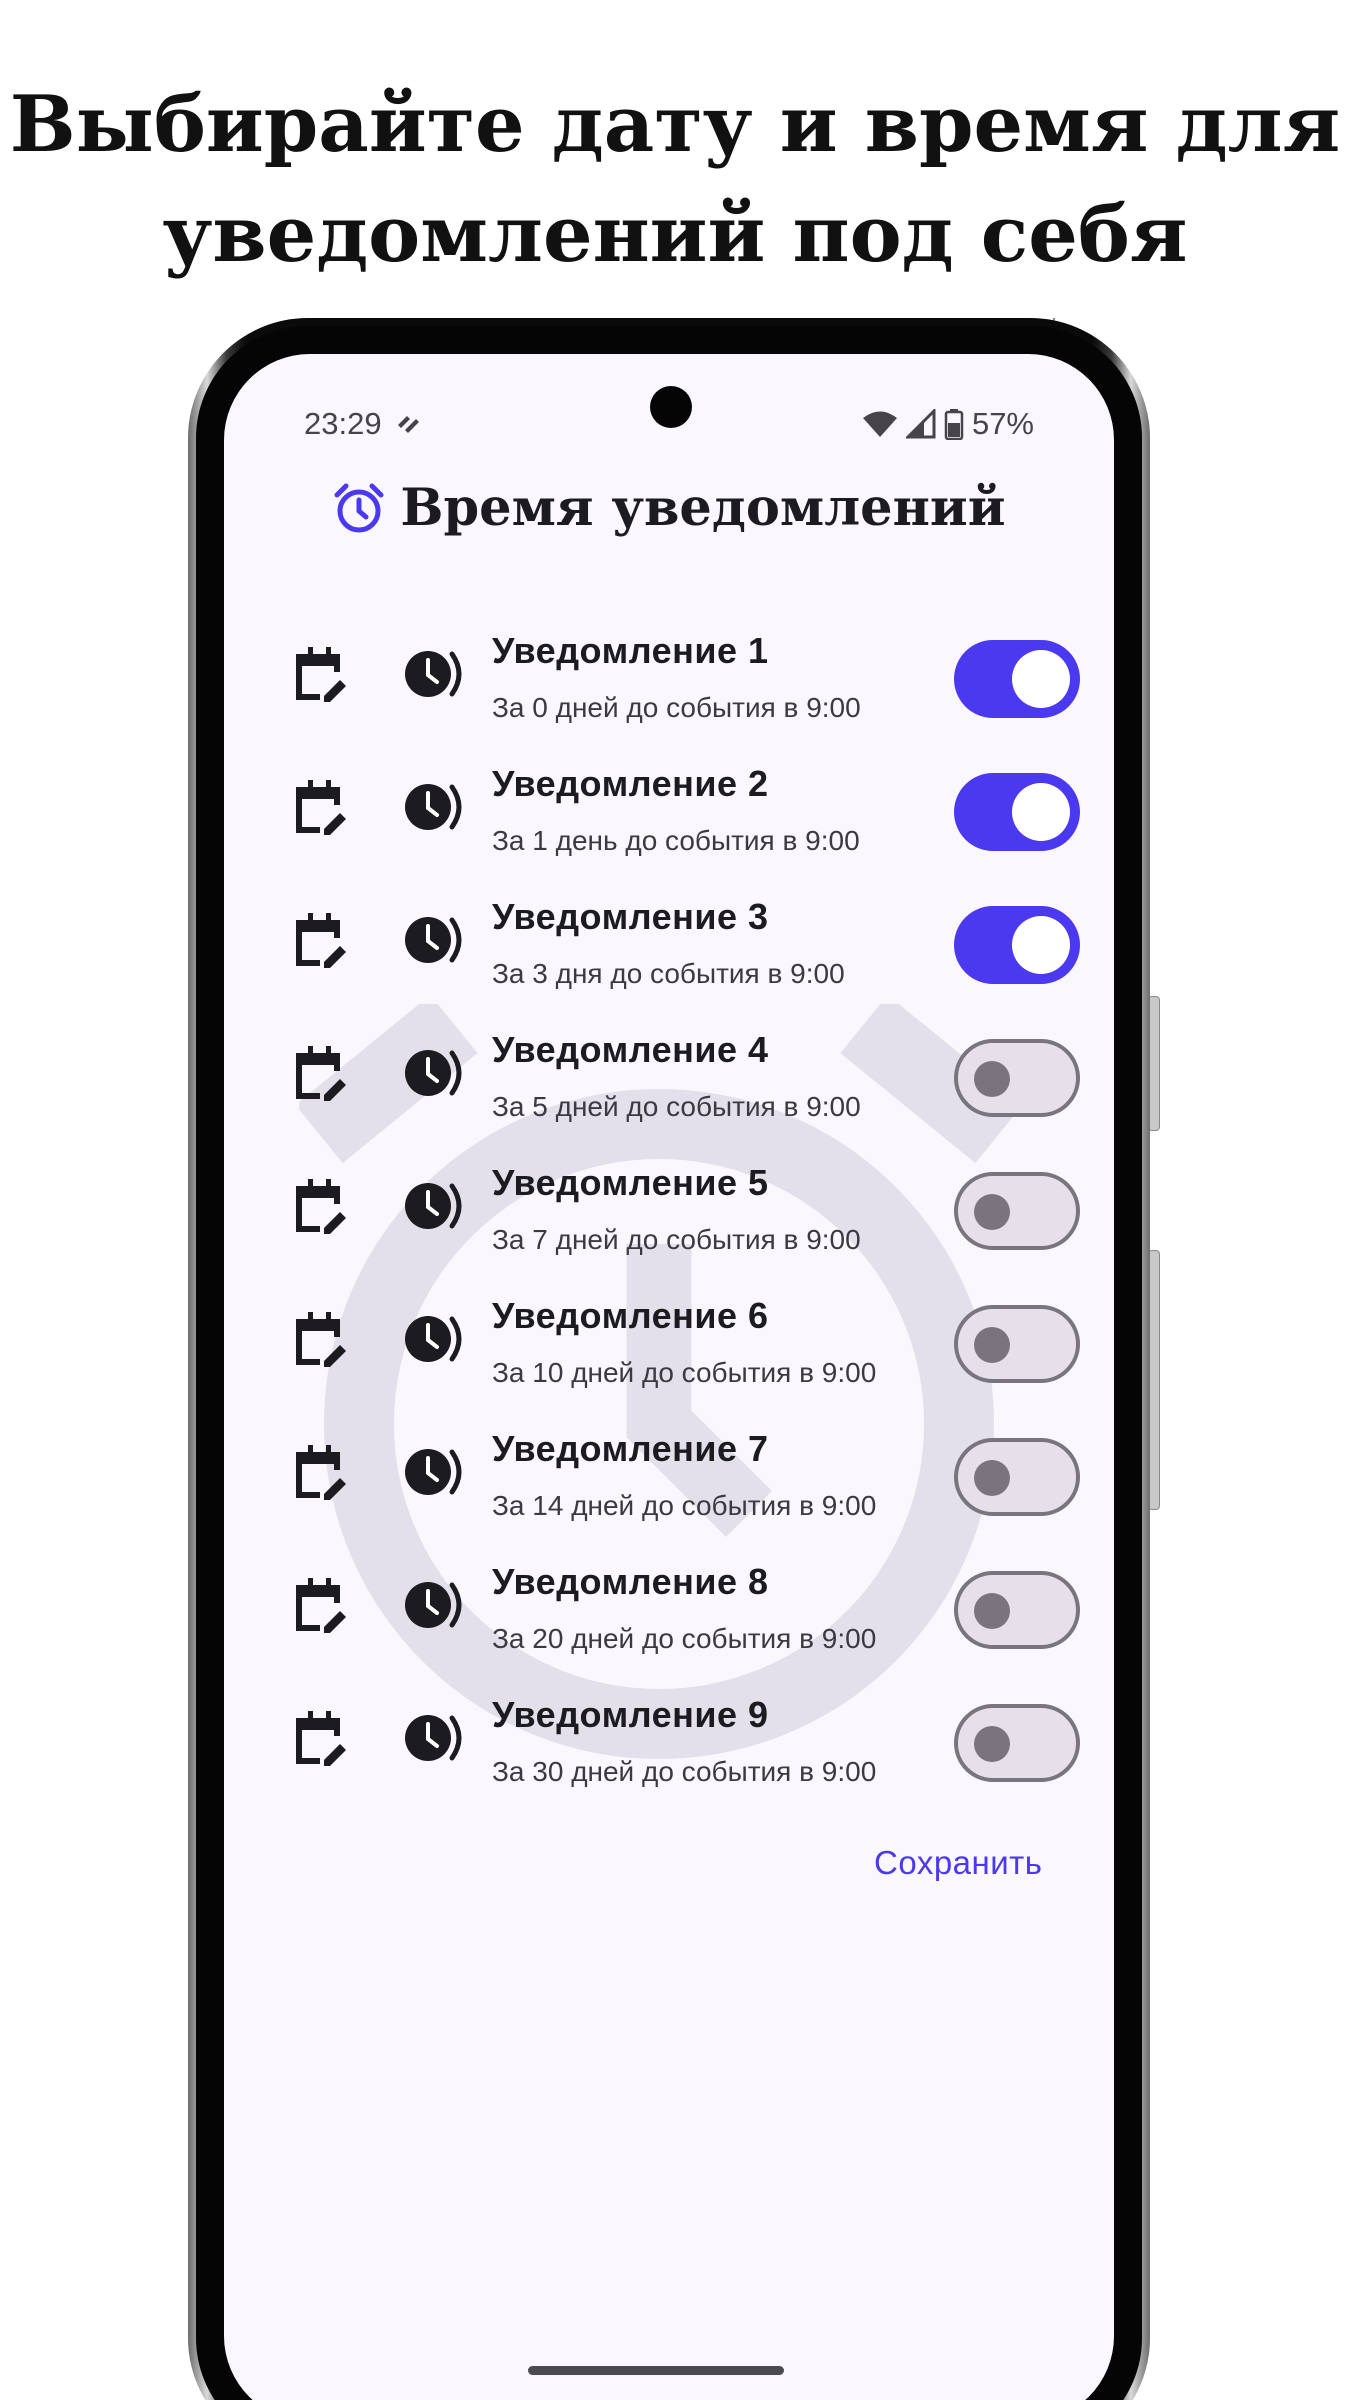 The width and height of the screenshot is (1350, 2400). What do you see at coordinates (359, 508) in the screenshot?
I see `alarm-clock-icon` at bounding box center [359, 508].